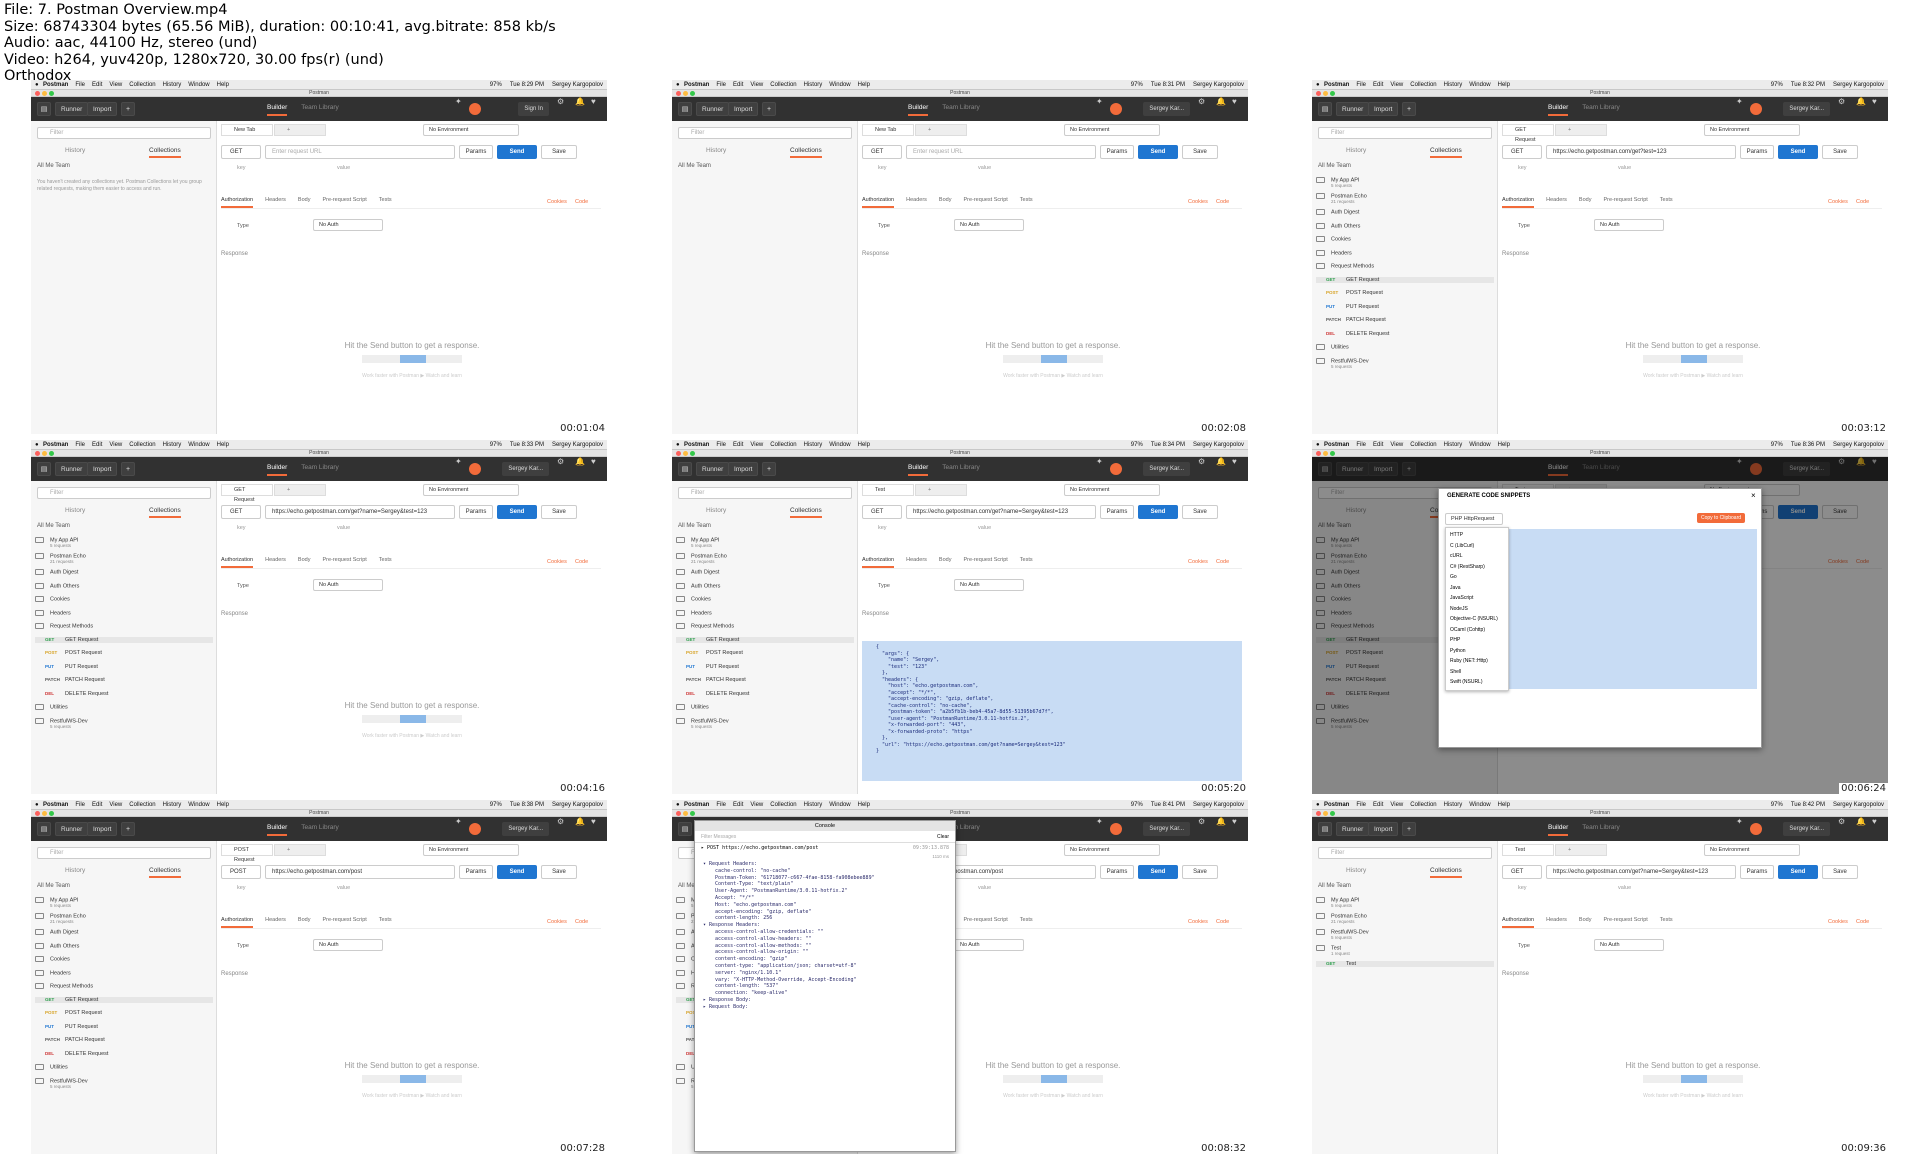 The height and width of the screenshot is (1160, 1920). I want to click on satellite-icon: ✦, so click(458, 821).